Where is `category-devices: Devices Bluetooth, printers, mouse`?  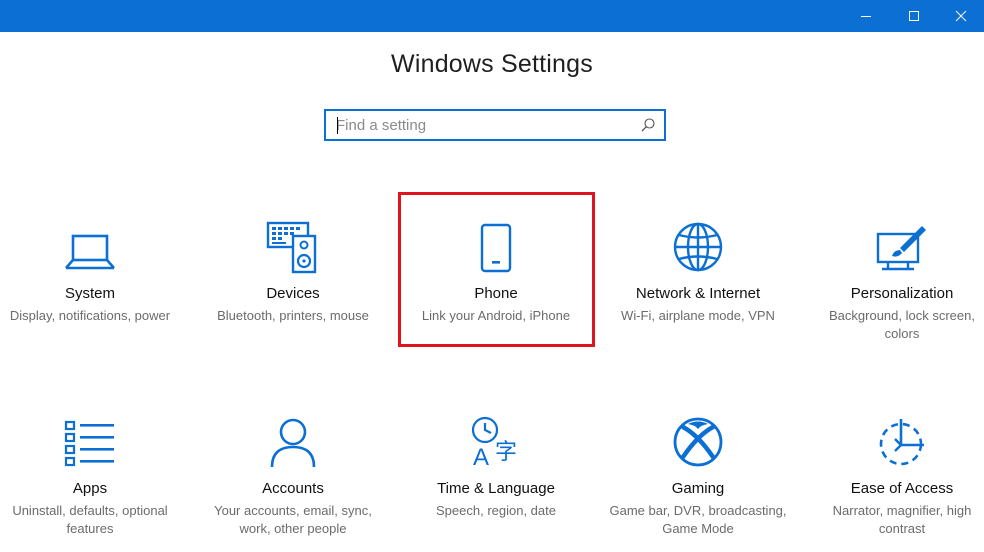 category-devices: Devices Bluetooth, printers, mouse is located at coordinates (293, 283).